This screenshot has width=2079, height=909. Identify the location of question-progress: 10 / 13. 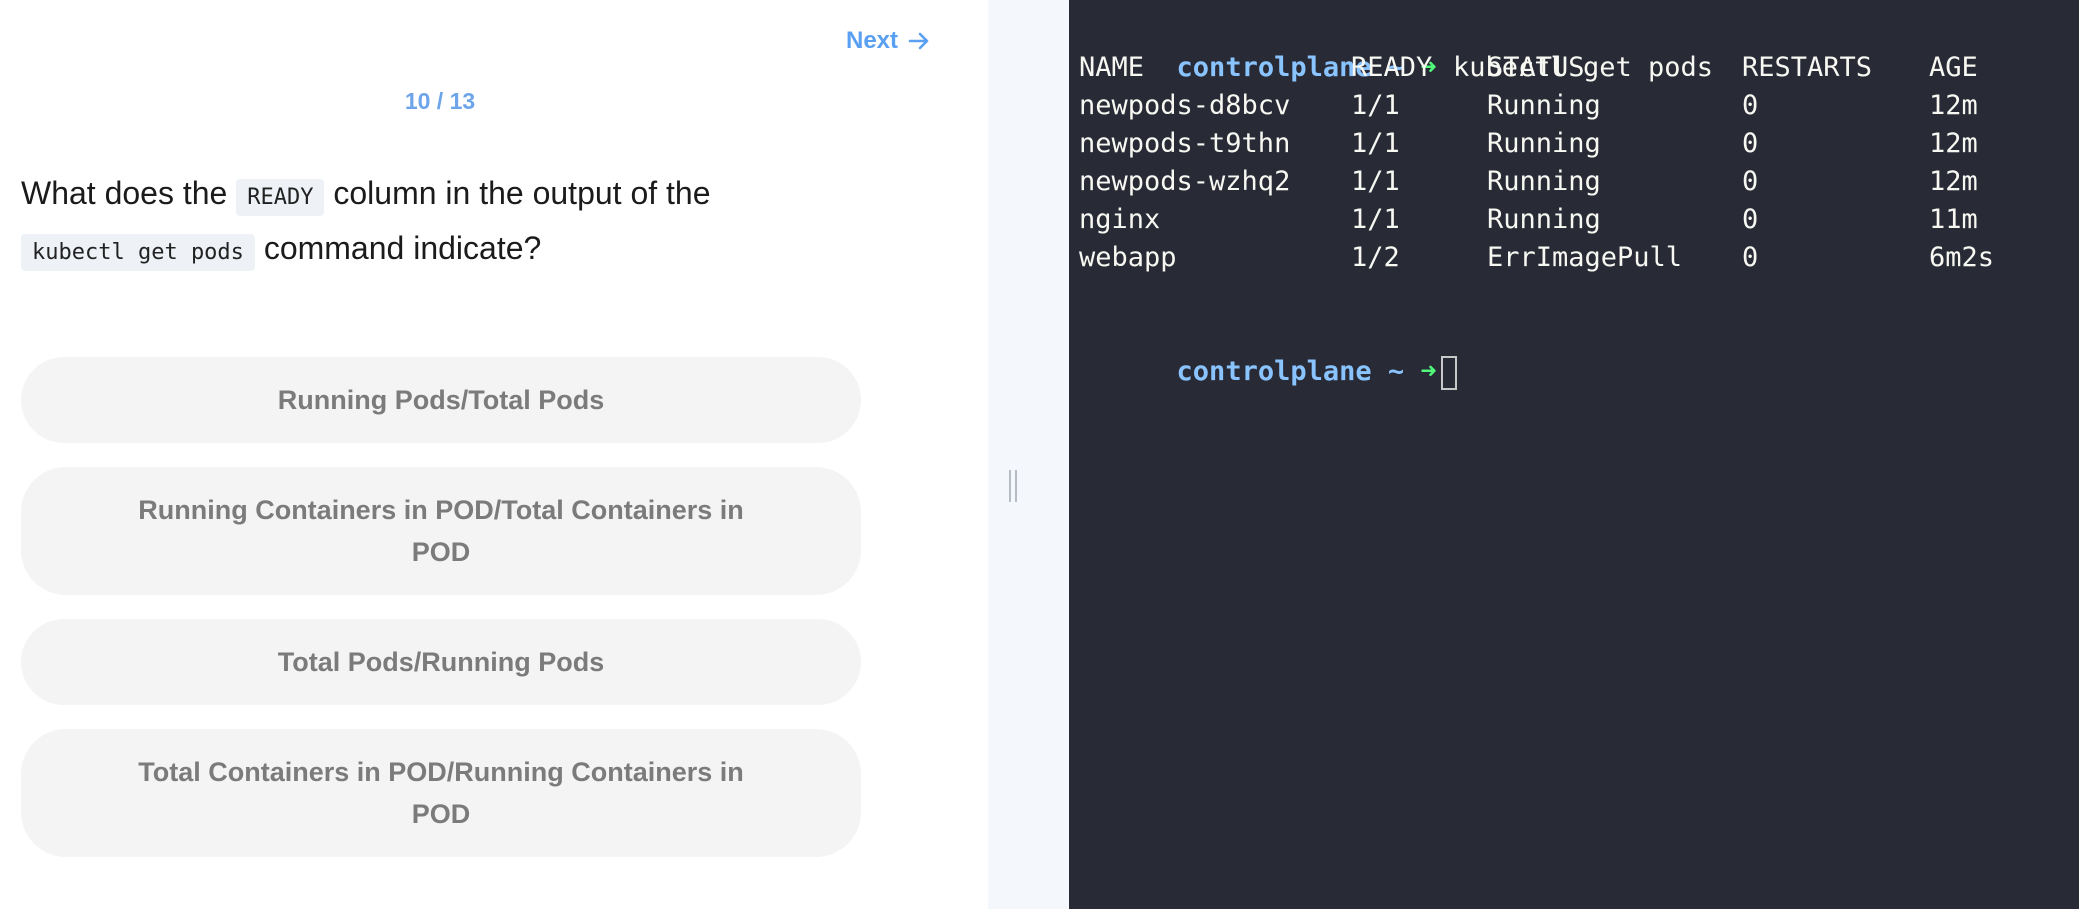
(440, 101).